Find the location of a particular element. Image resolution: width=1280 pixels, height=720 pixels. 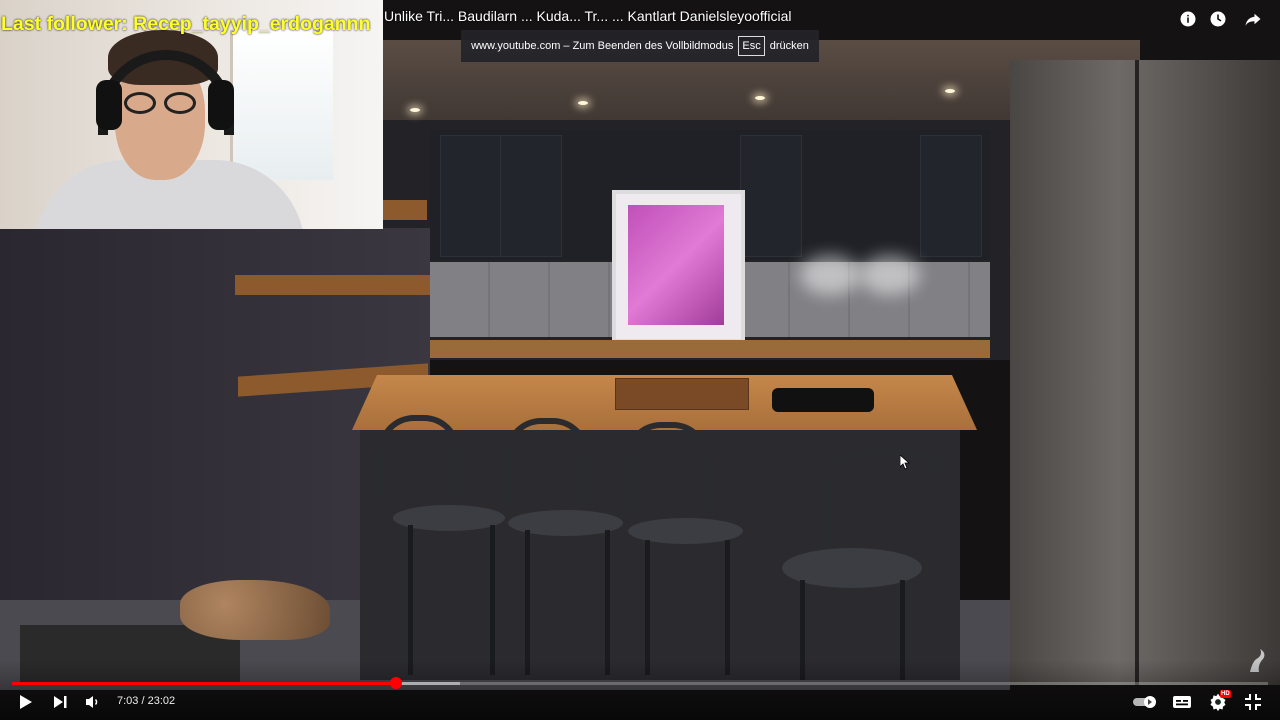

duration: 23:02 is located at coordinates (161, 701).